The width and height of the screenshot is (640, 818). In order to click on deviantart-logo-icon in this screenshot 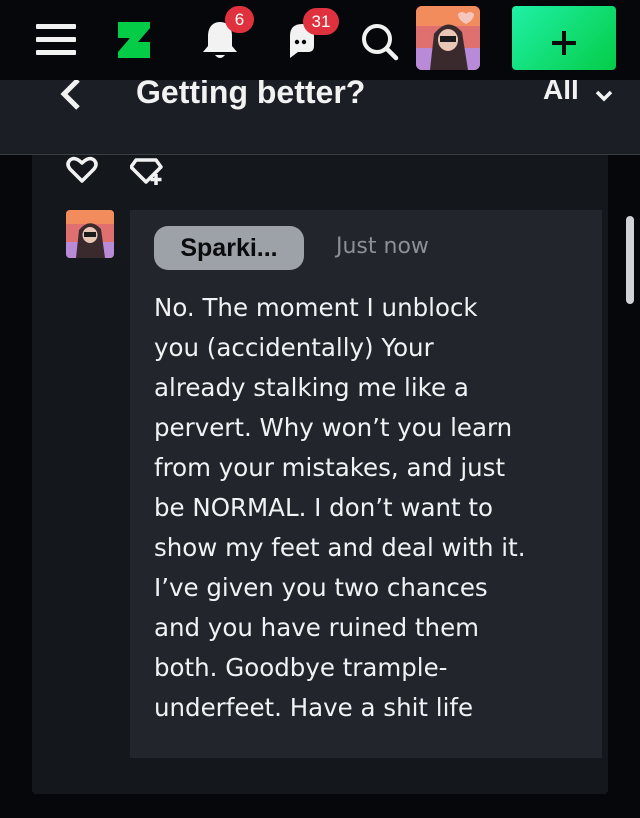, I will do `click(134, 40)`.